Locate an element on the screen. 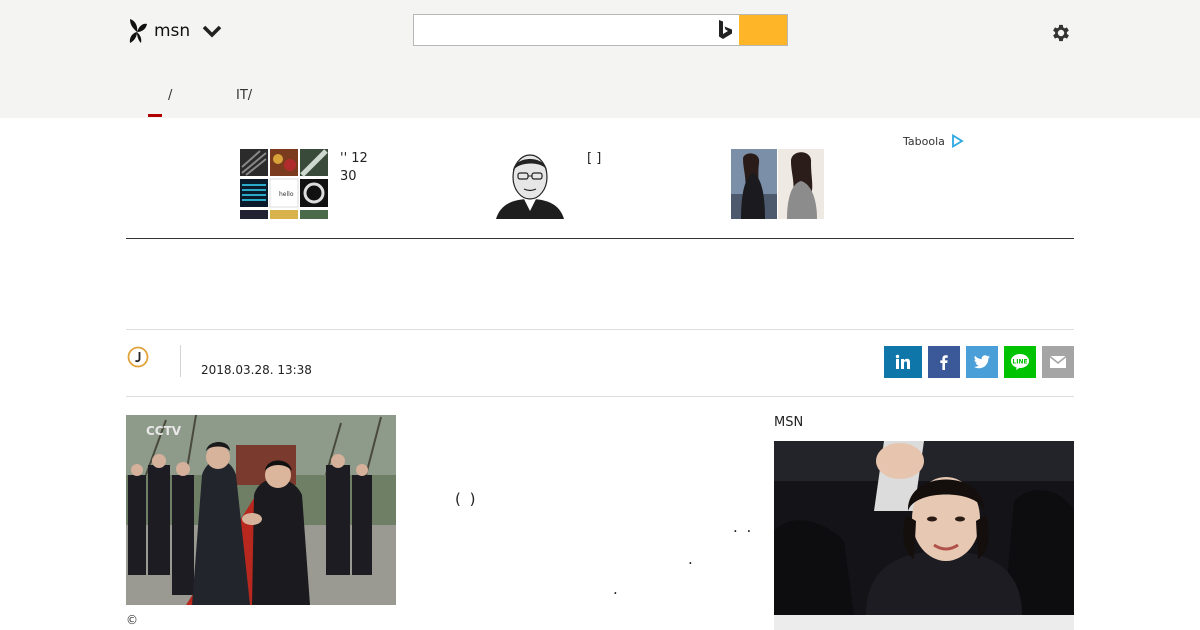  body-text-fragment-4: . is located at coordinates (616, 589).